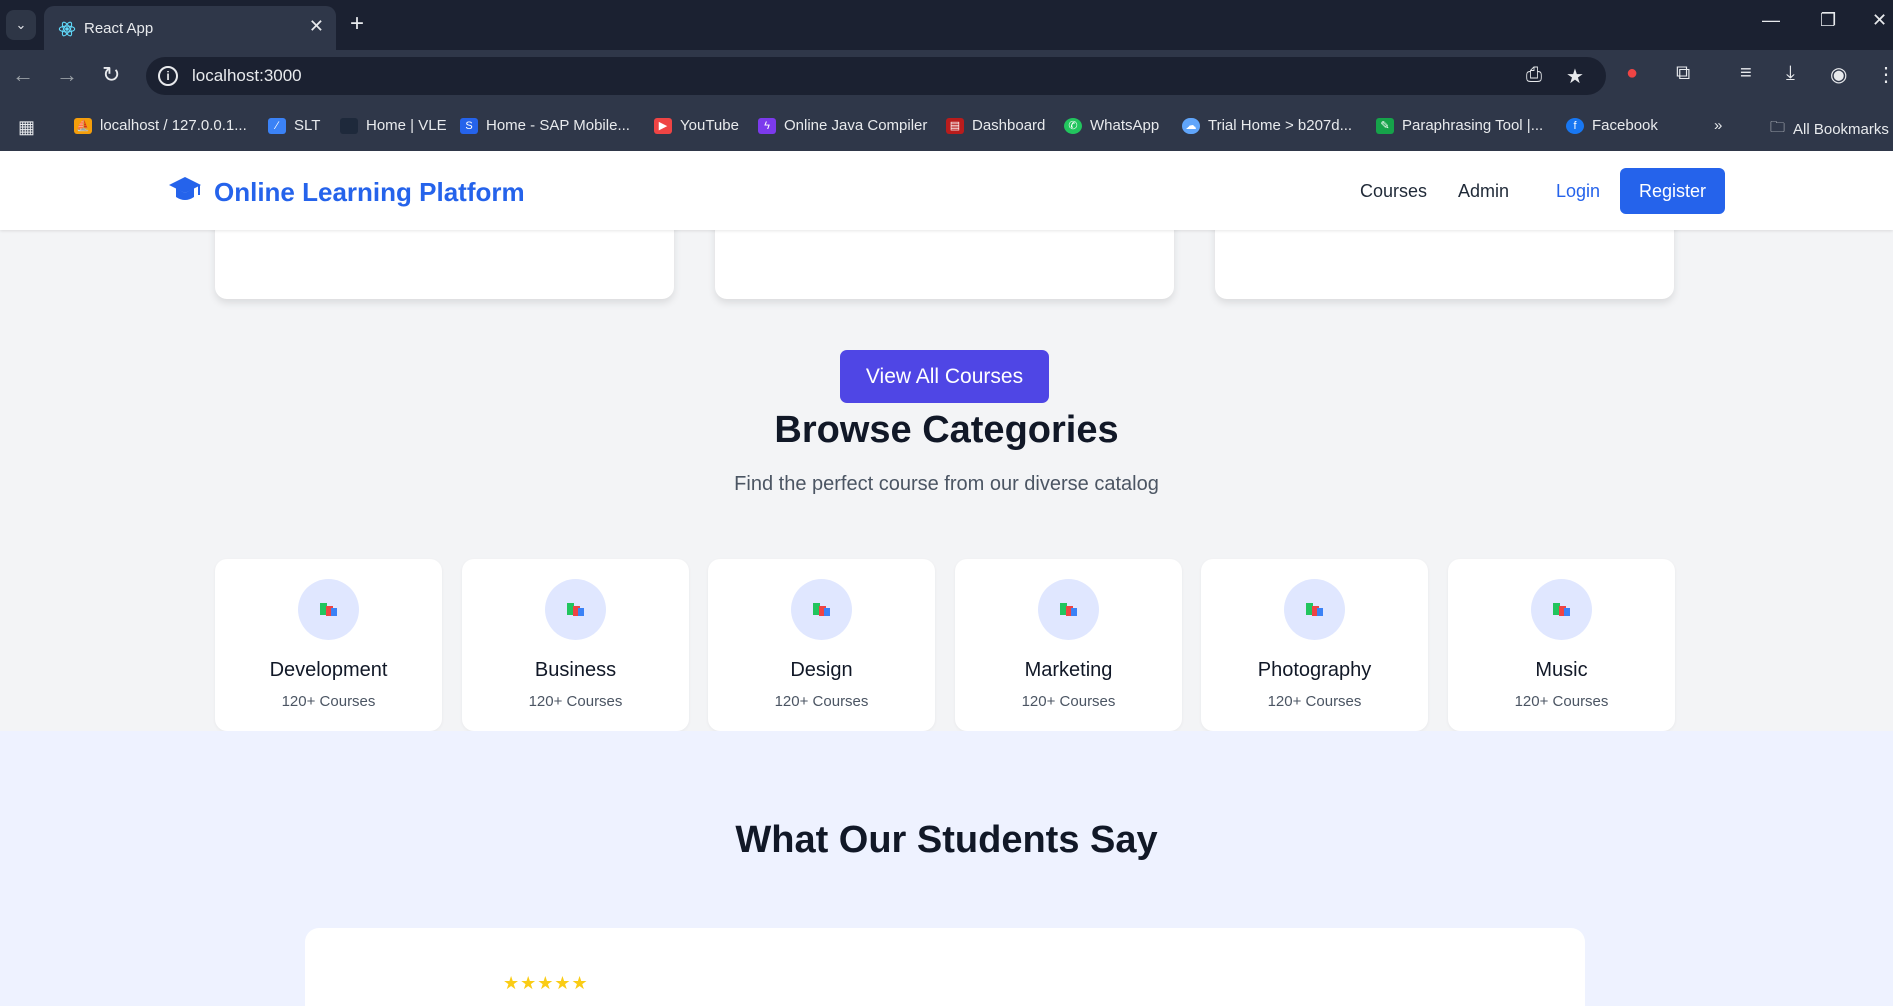  Describe the element at coordinates (1385, 125) in the screenshot. I see `paraphrasing-tool-icon: ✎` at that location.